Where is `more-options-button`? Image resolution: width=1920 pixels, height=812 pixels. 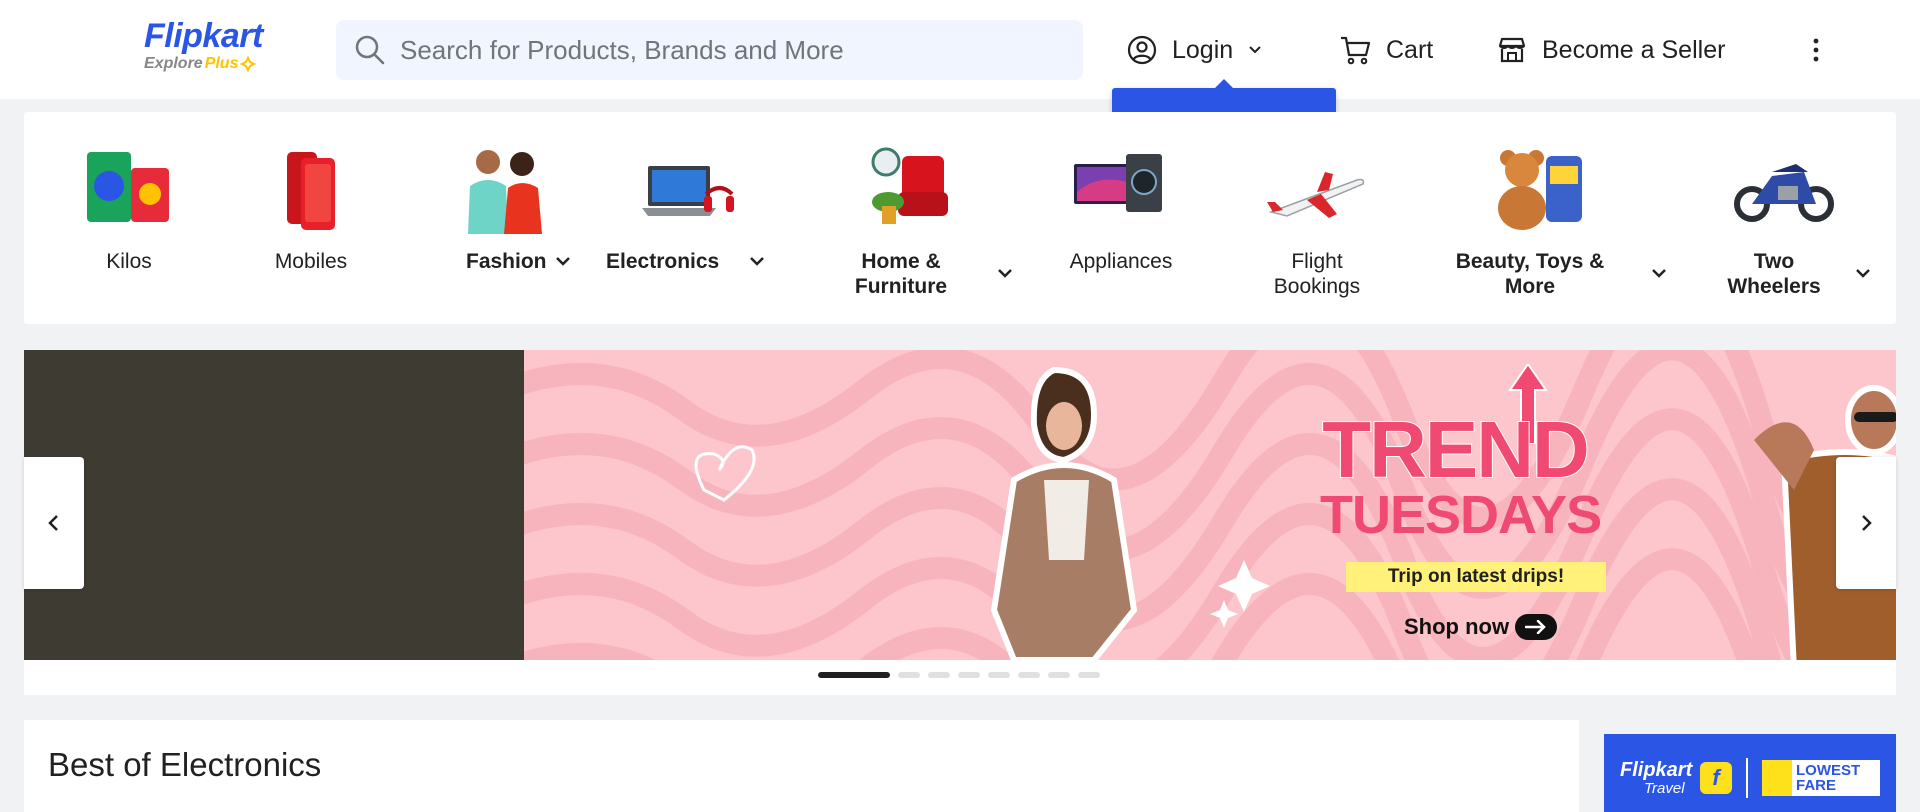 more-options-button is located at coordinates (1816, 50).